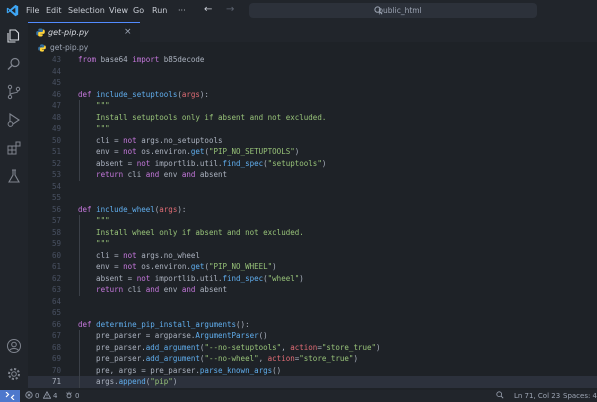  Describe the element at coordinates (112, 347) in the screenshot. I see `code-token: pre_parser.` at that location.